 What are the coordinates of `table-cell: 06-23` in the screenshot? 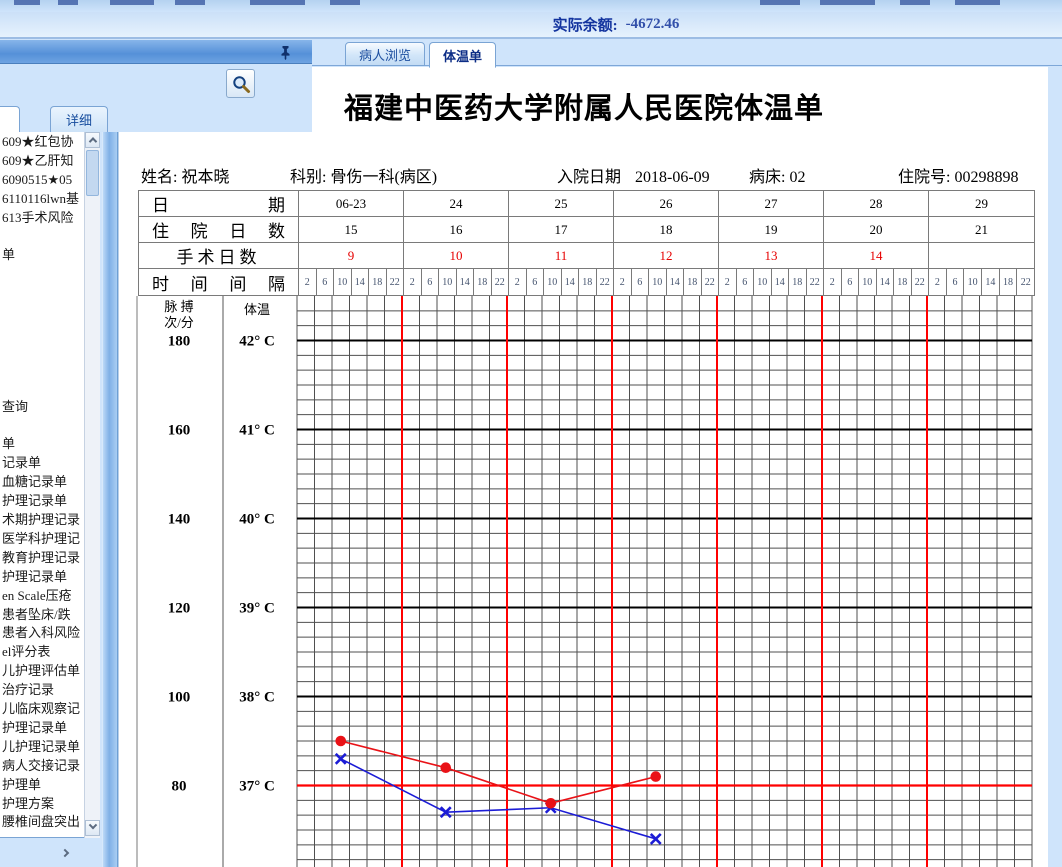 It's located at (351, 203).